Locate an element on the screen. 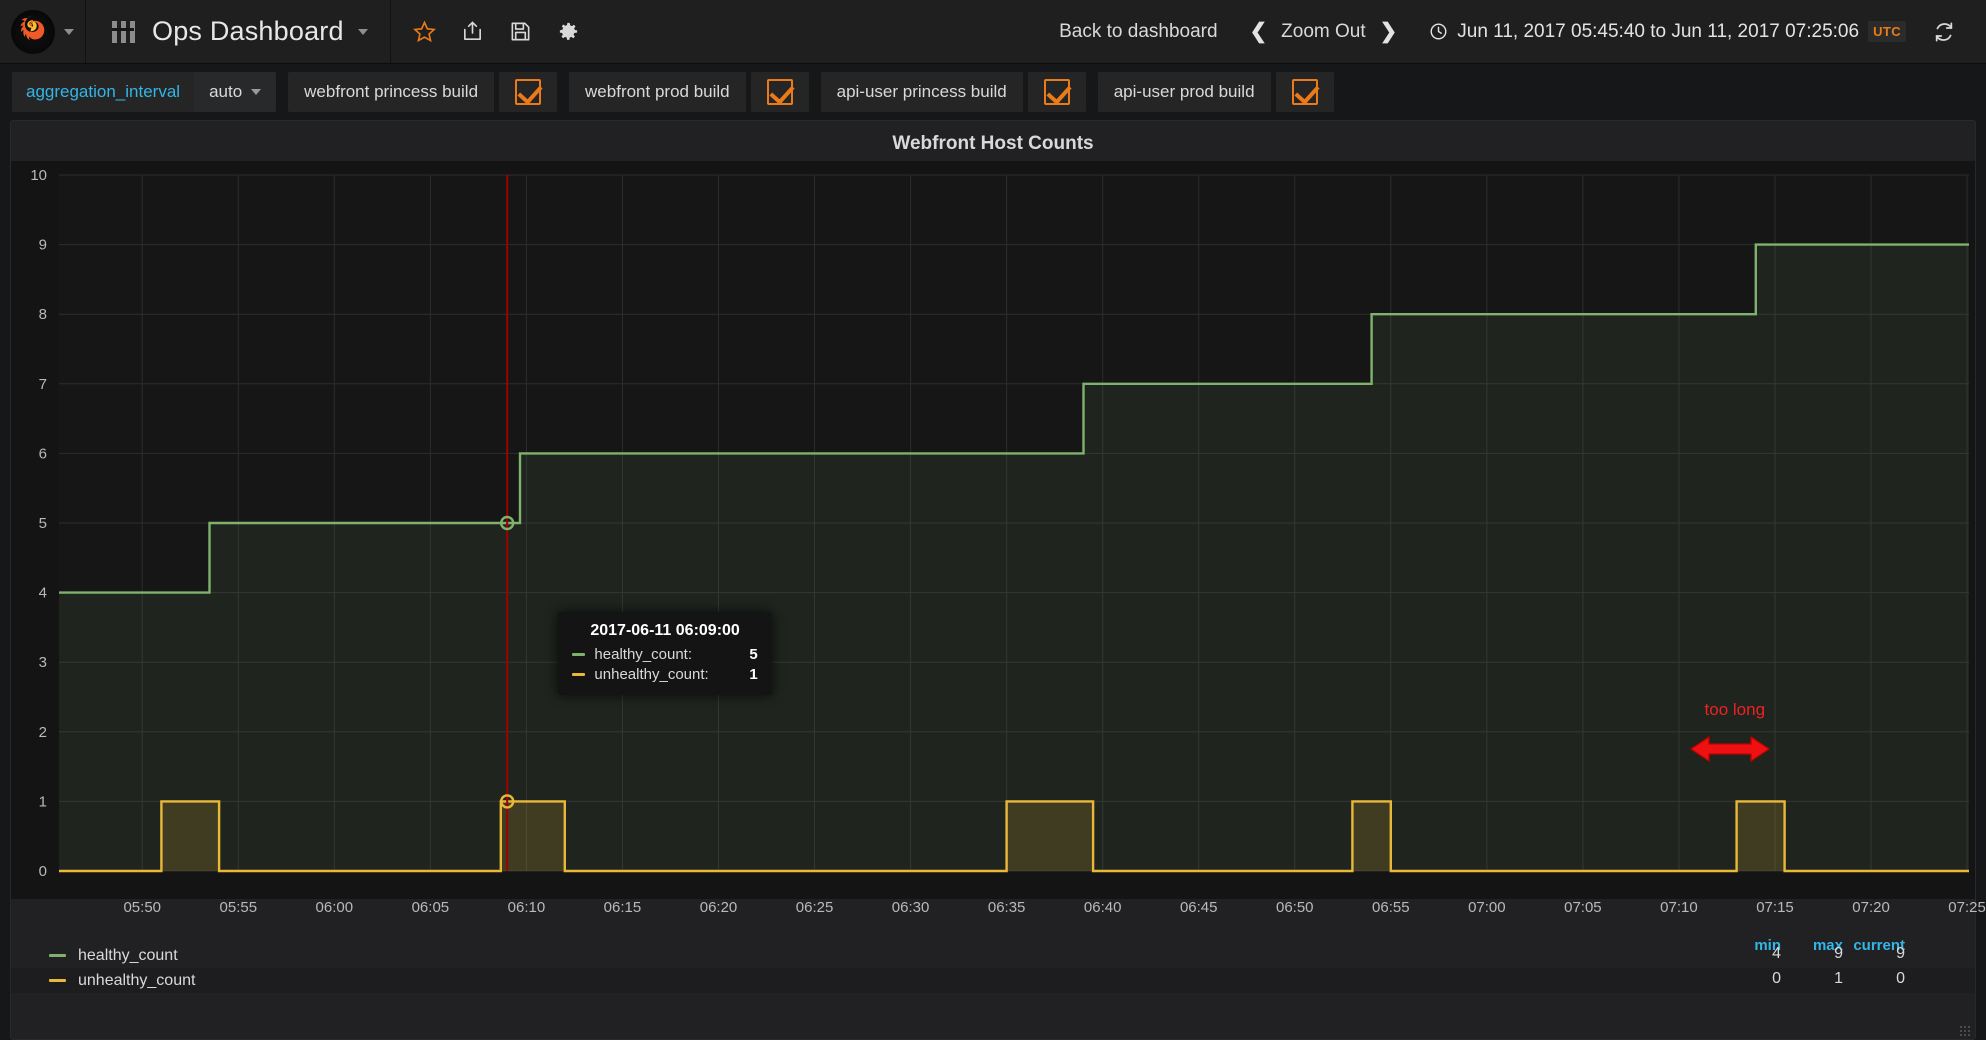 The width and height of the screenshot is (1986, 1040). tooltip-row-healthy: healthy_count: 5 is located at coordinates (665, 655).